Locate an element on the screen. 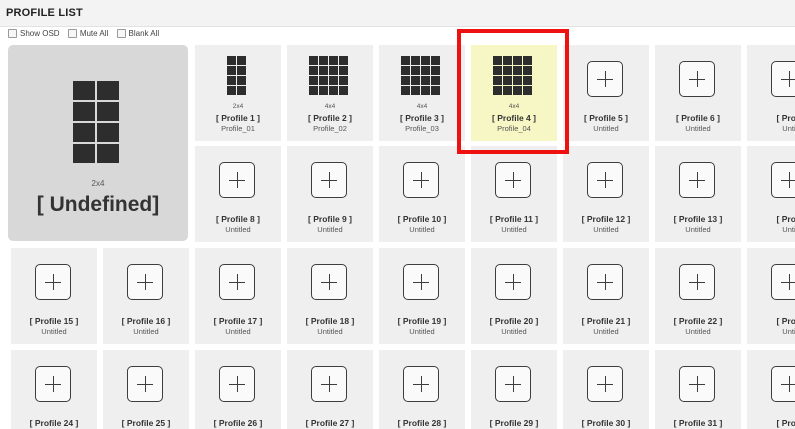  profile-label: [ Profile 5 ] is located at coordinates (606, 118).